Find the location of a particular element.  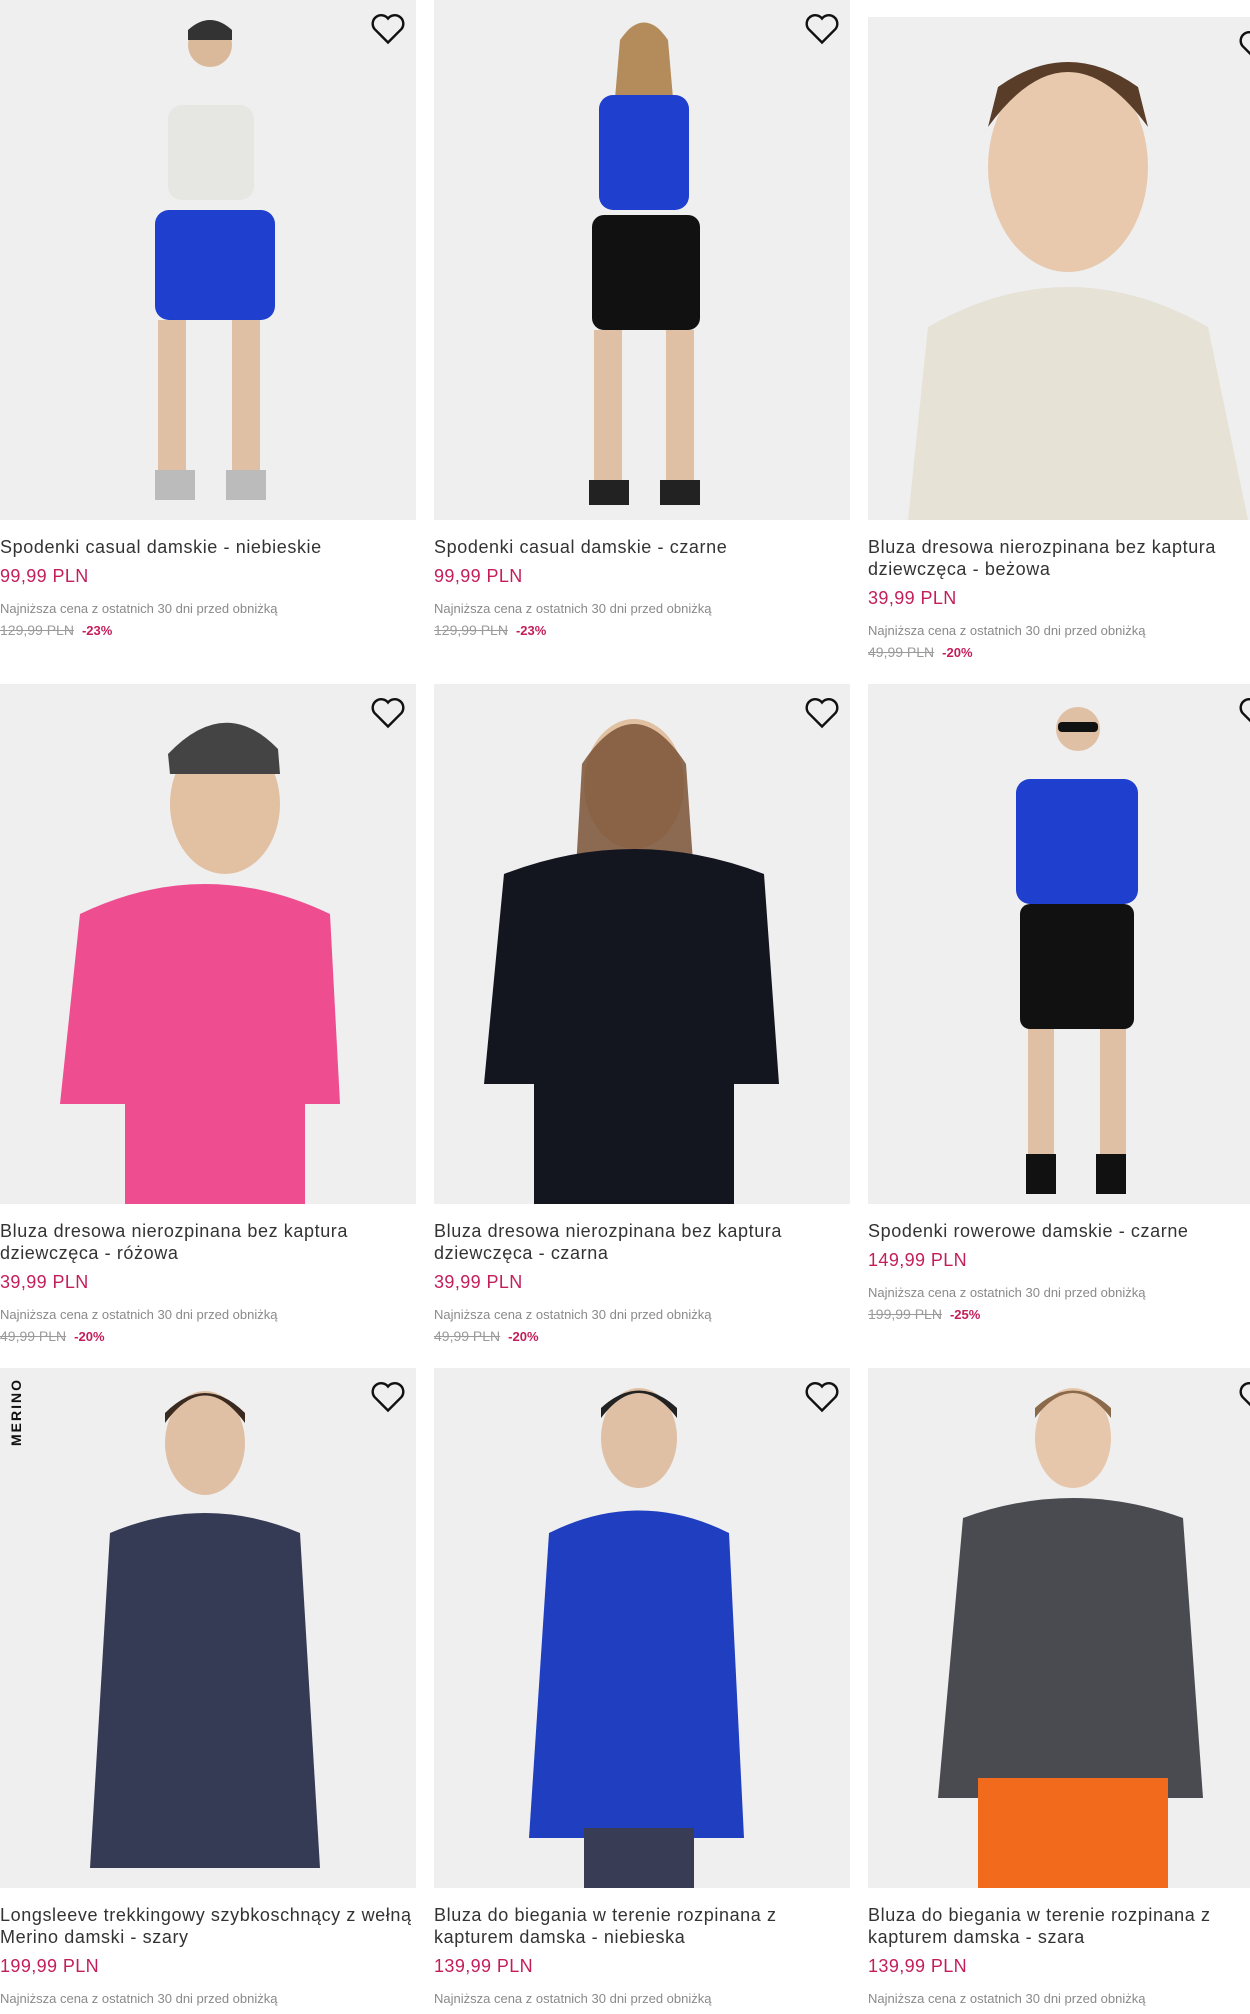

old-price: 199,99 PLN is located at coordinates (905, 1314).